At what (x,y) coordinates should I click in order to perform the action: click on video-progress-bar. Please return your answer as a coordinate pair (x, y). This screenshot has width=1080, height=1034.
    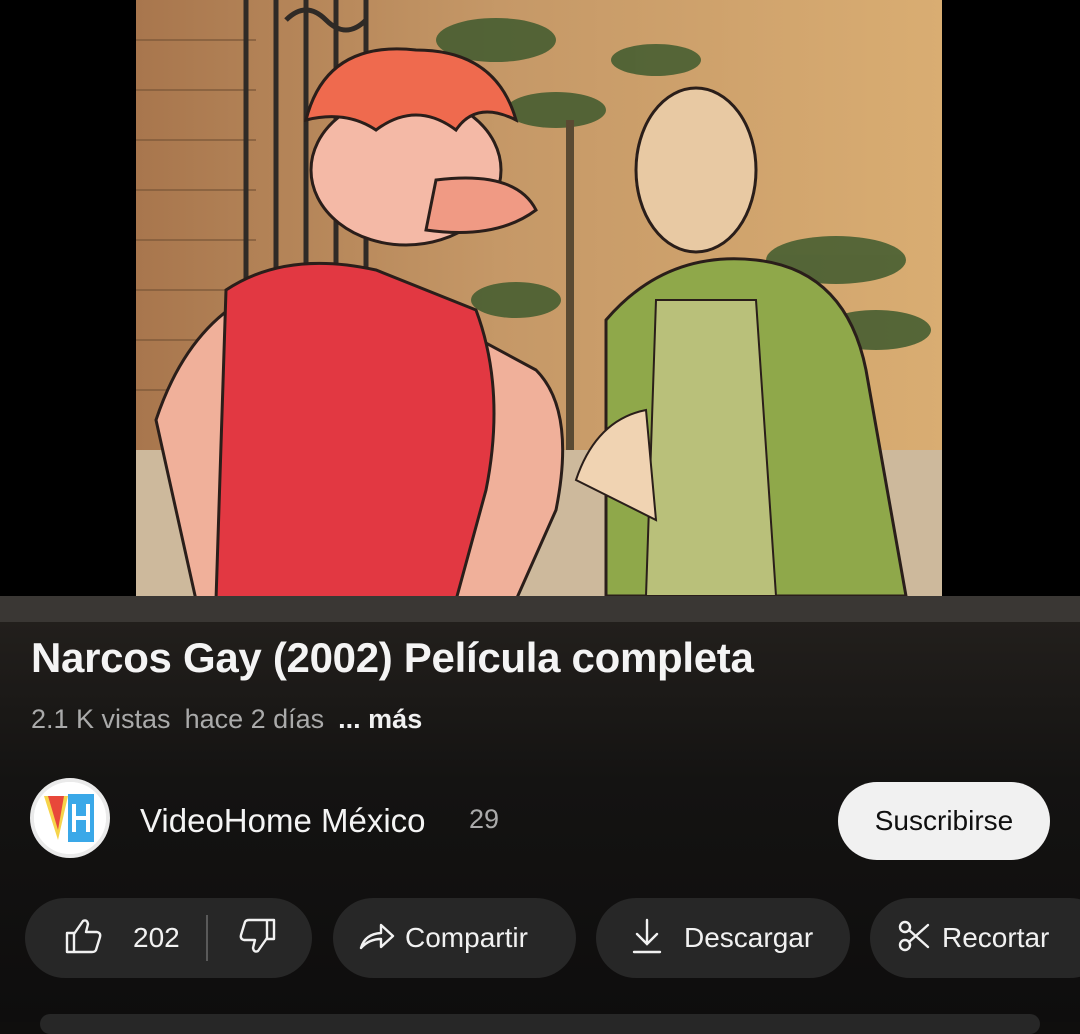
    Looking at the image, I should click on (540, 609).